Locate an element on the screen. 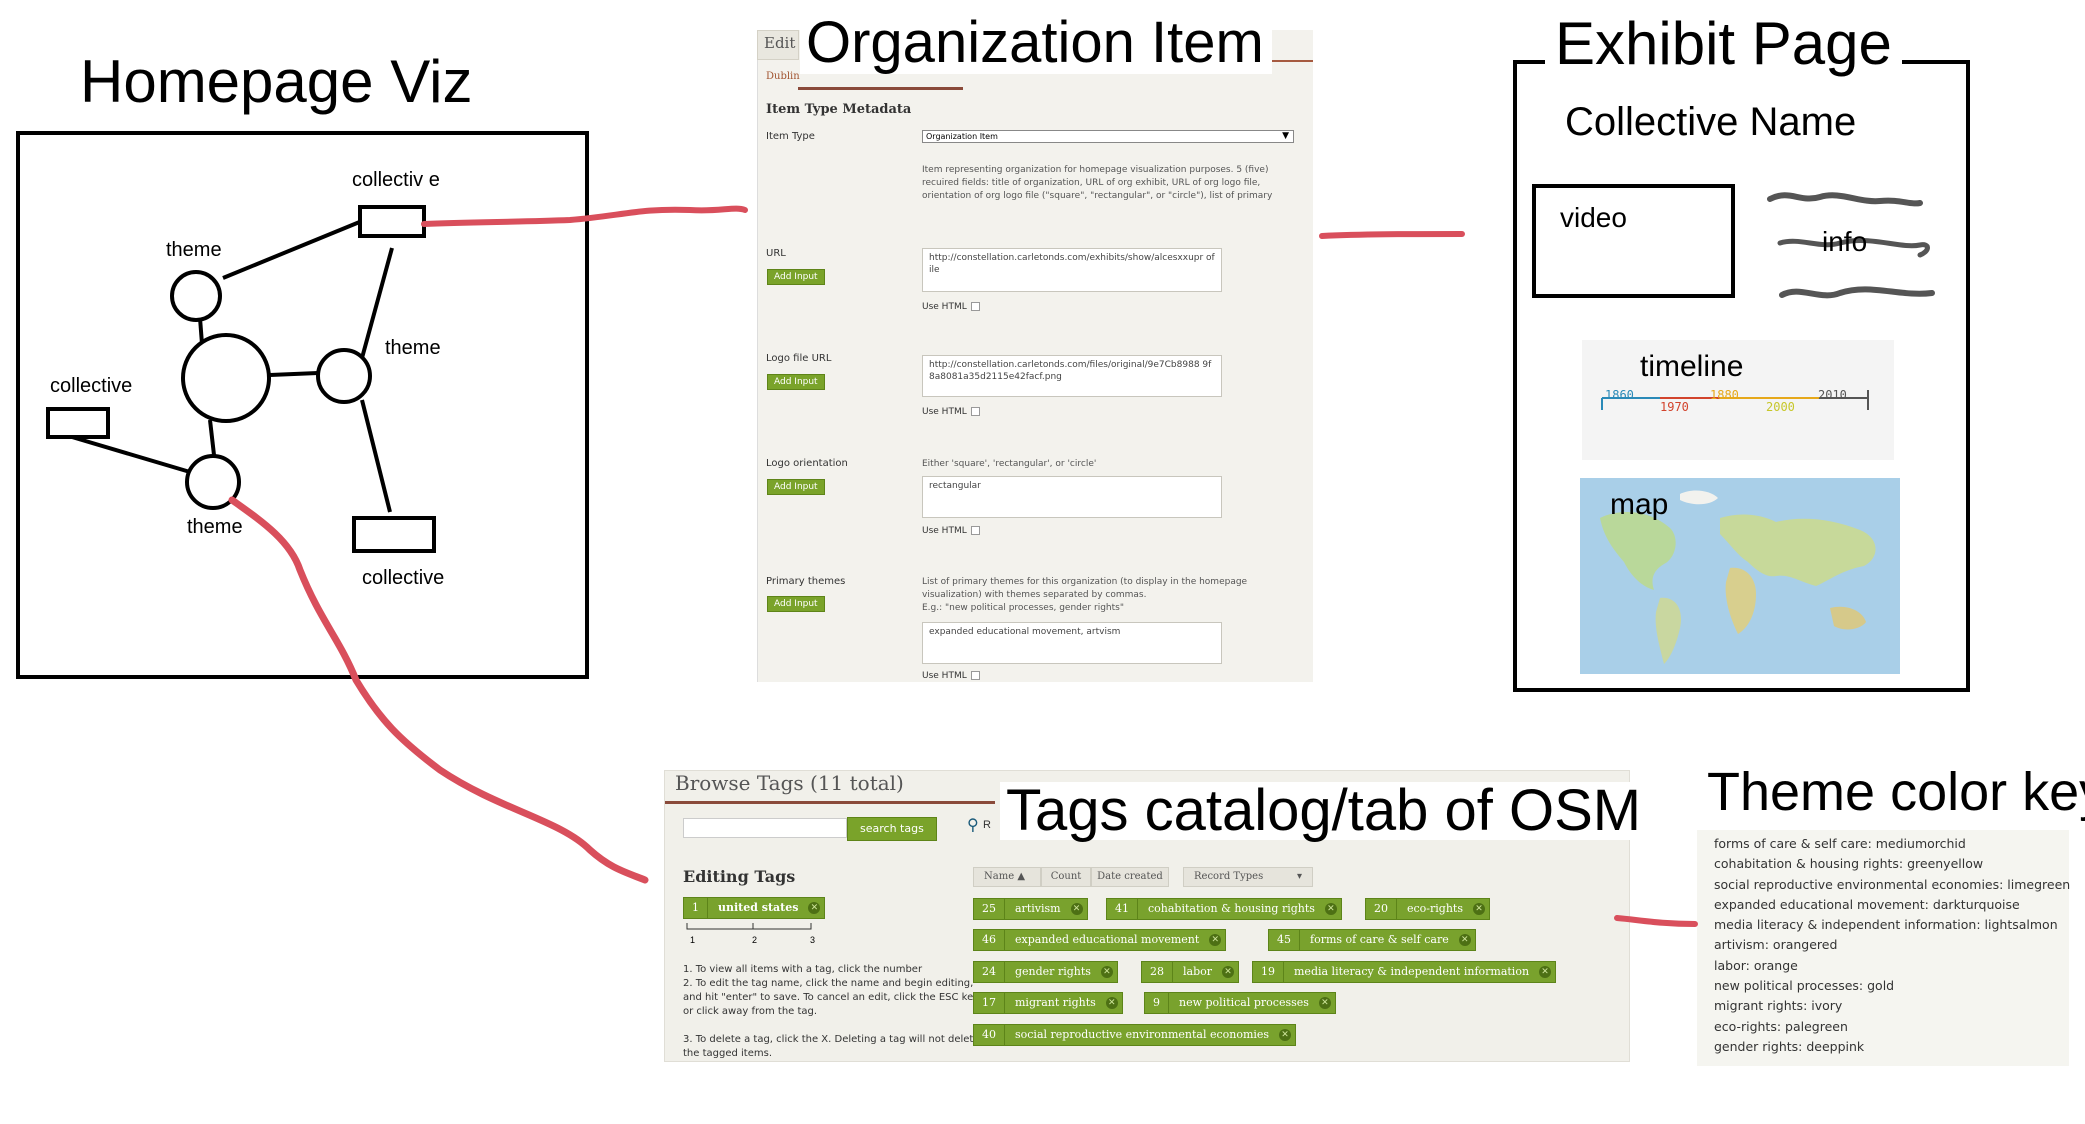  organization-item-title: Organization Item is located at coordinates (1036, 44).